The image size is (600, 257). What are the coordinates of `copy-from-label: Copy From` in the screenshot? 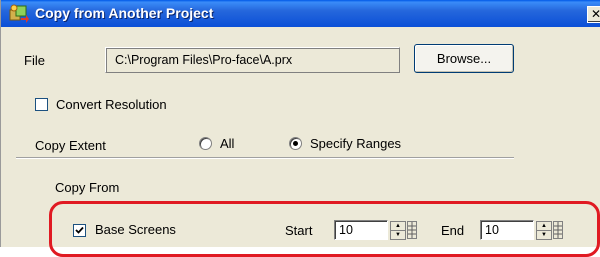 It's located at (87, 187).